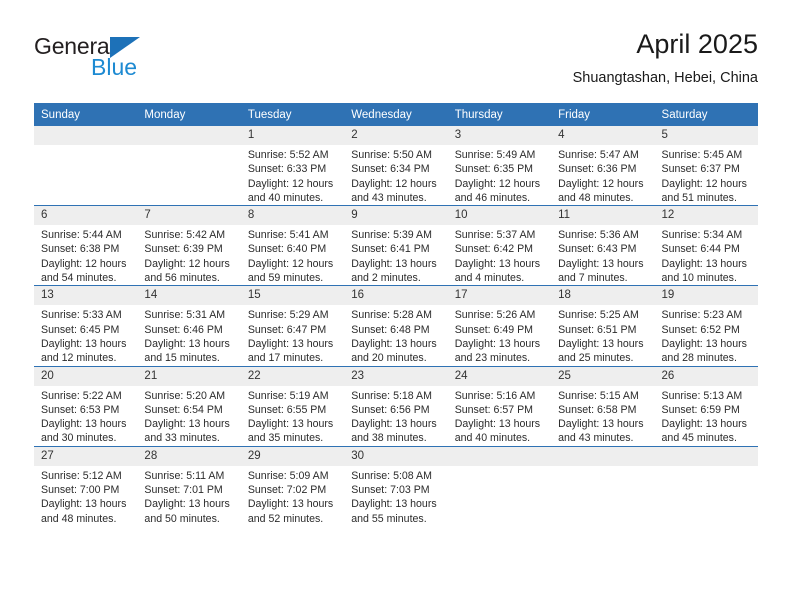  What do you see at coordinates (80, 249) in the screenshot?
I see `sunset-time: Sunset: 6:38 PM` at bounding box center [80, 249].